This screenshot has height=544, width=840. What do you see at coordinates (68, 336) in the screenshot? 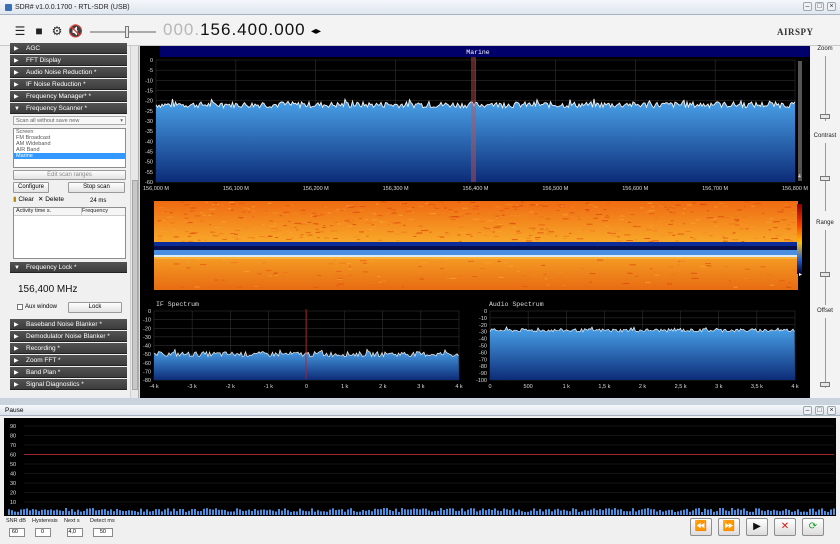
I see `panel-bottom-1: ▶ Demodulator Noise Blanker *` at bounding box center [68, 336].